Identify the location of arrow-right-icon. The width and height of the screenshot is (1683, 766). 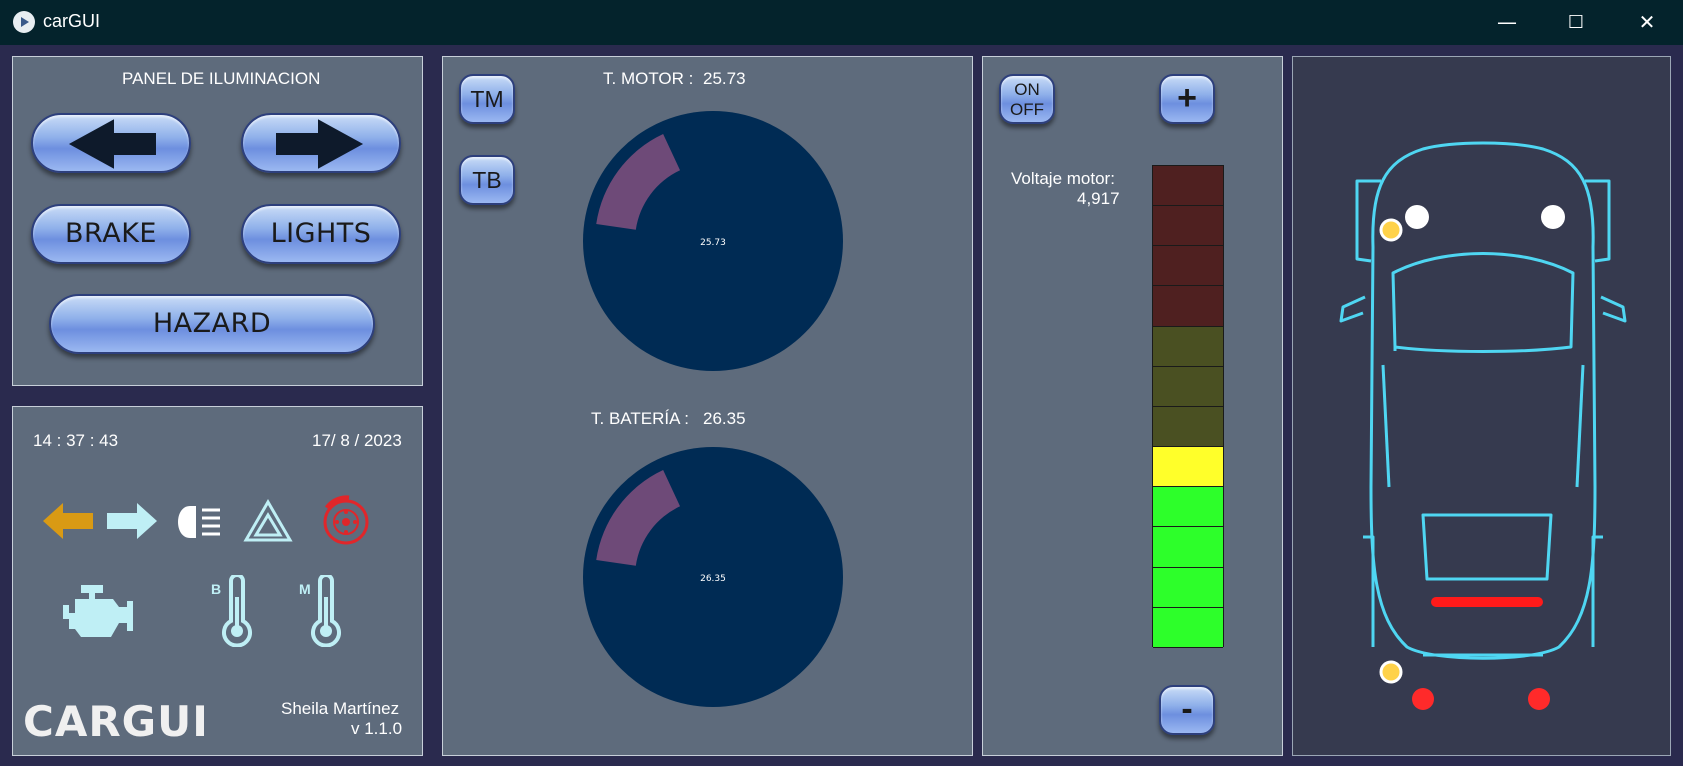
(320, 144).